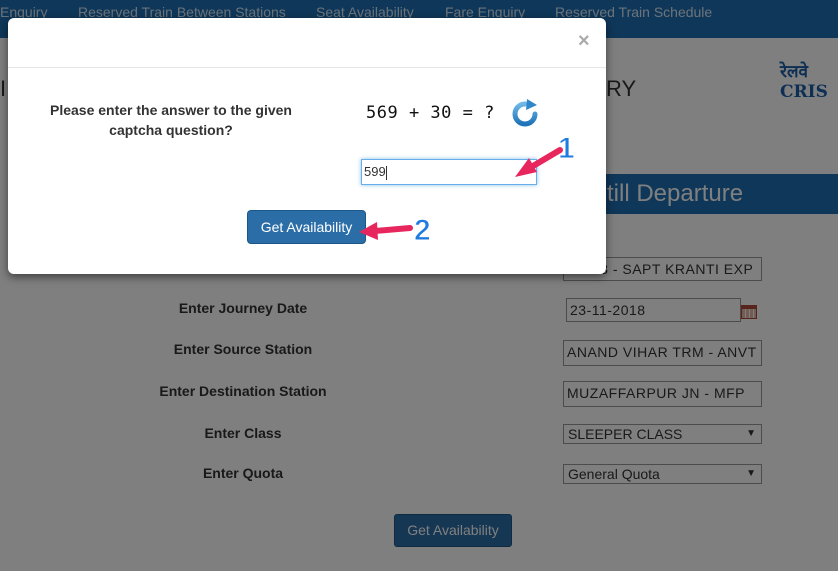 The image size is (838, 571). What do you see at coordinates (306, 227) in the screenshot?
I see `modal-get-availability-button: Get Availability` at bounding box center [306, 227].